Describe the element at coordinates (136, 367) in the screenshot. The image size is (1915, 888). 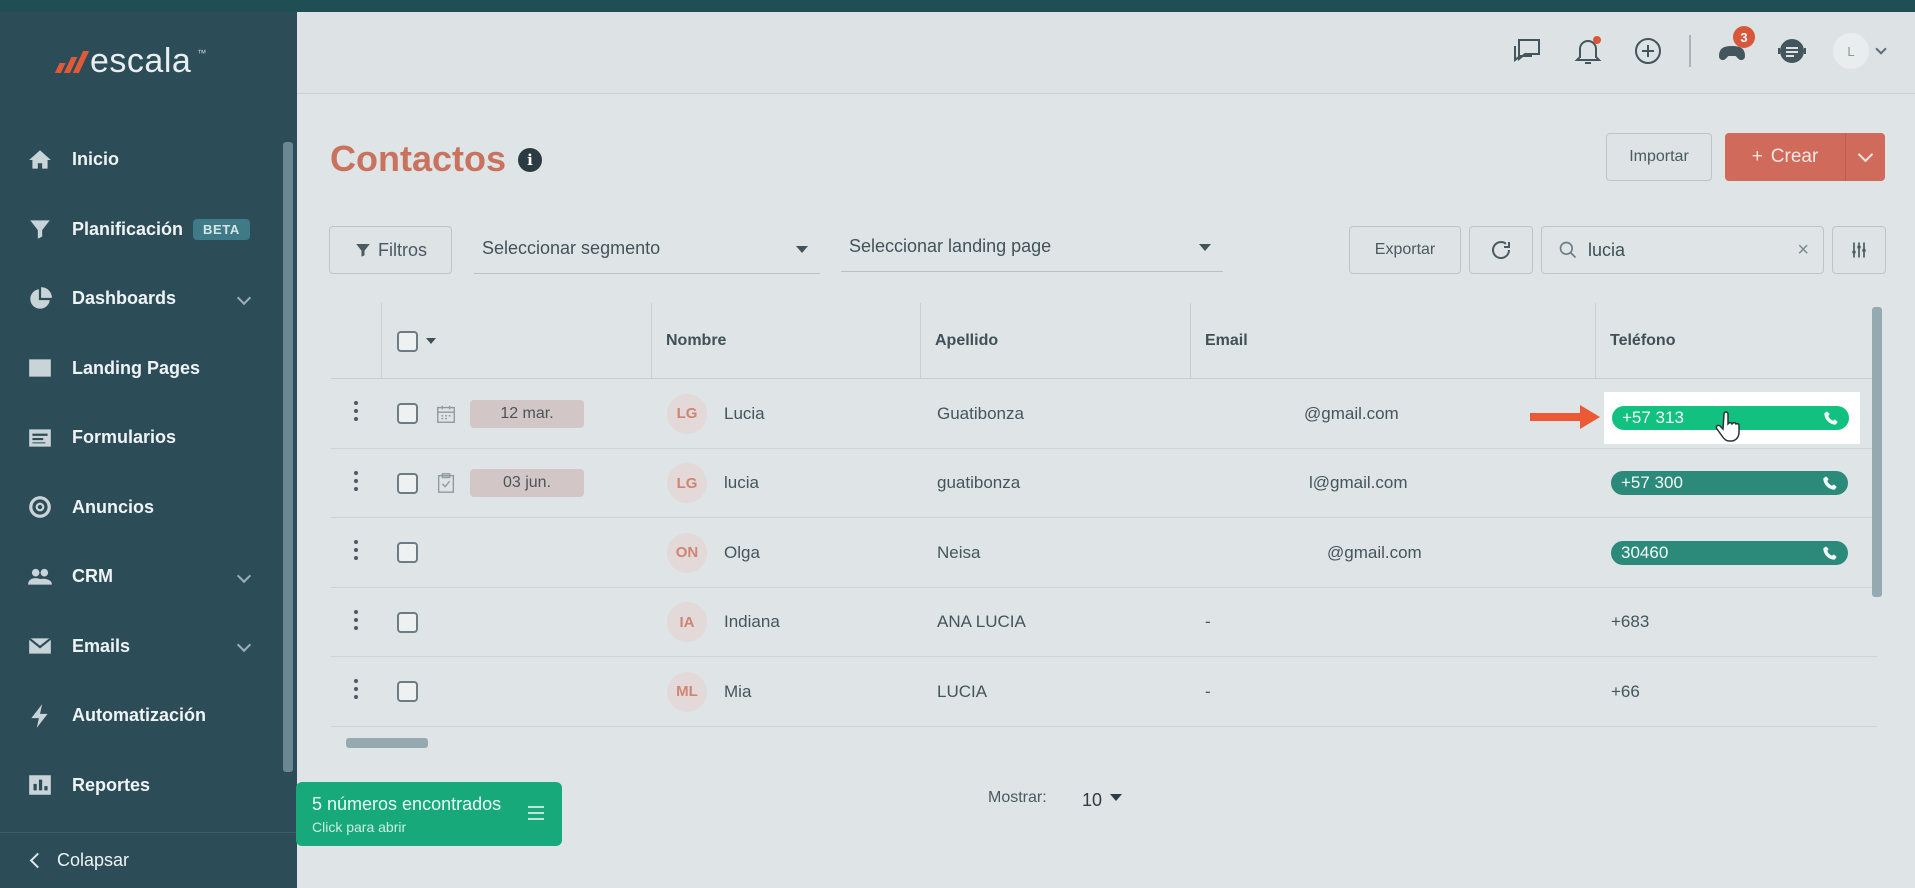
I see `sidebar-item-label: Landing Pages` at that location.